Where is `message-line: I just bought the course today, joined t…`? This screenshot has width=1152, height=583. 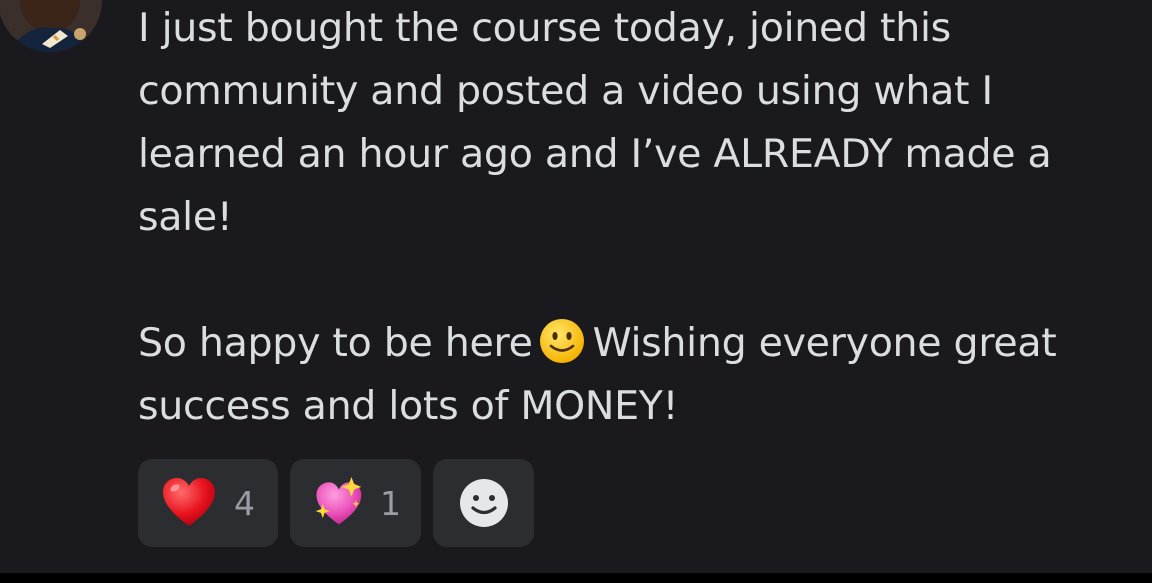 message-line: I just bought the course today, joined t… is located at coordinates (544, 28).